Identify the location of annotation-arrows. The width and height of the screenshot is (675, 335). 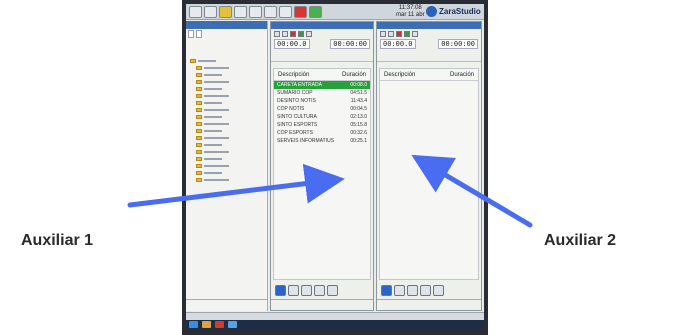
(330, 191).